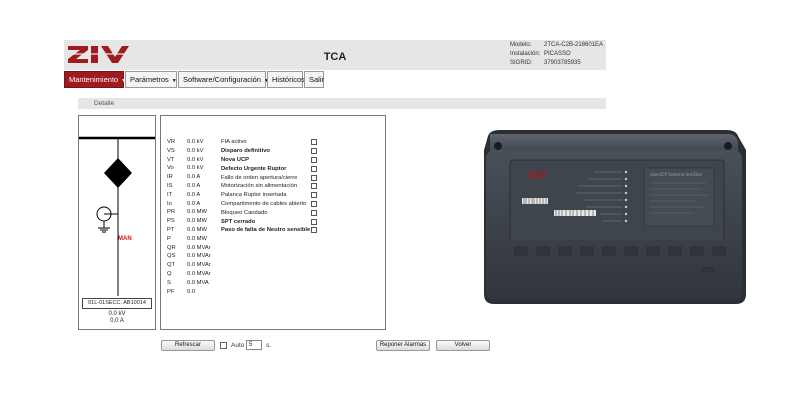 This screenshot has height=400, width=800. I want to click on alarm-label: Bloqueo Candado, so click(244, 212).